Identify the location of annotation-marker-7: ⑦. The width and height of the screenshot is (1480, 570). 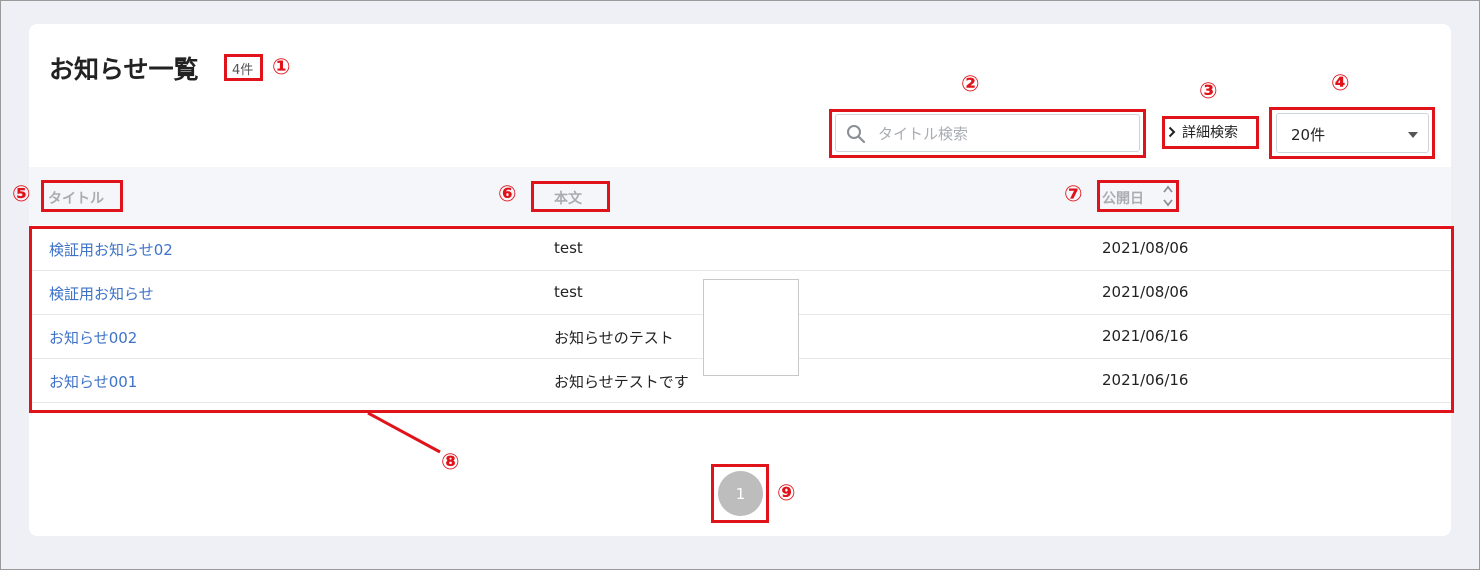
(1073, 194).